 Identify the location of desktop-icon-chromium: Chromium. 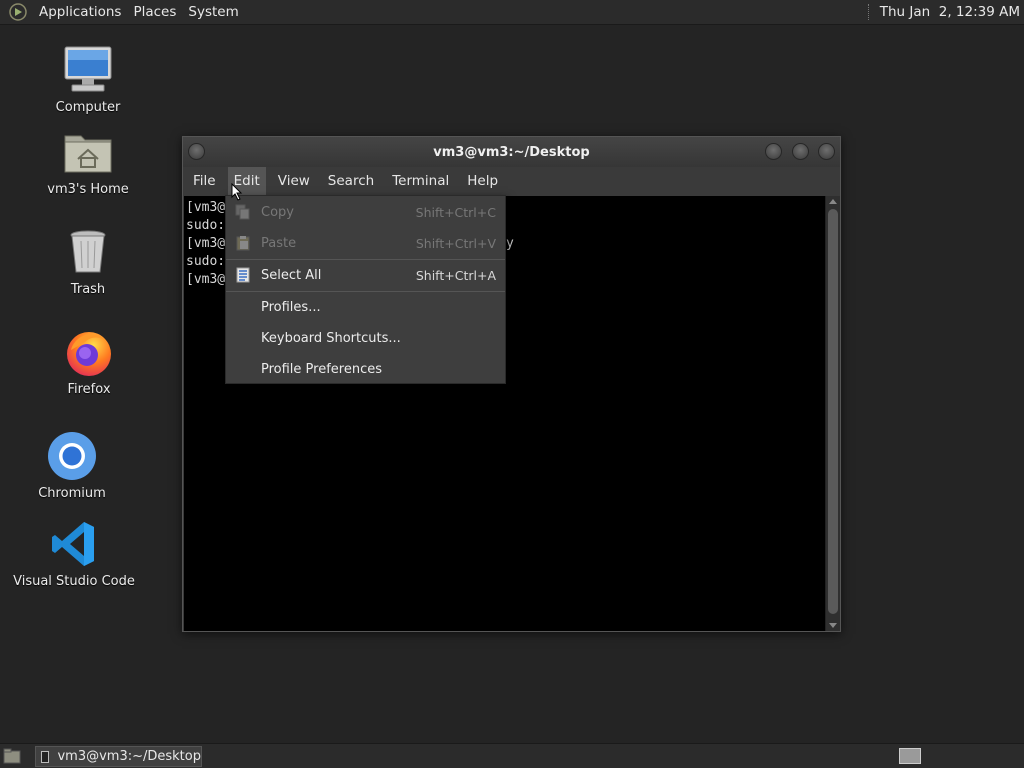
(72, 465).